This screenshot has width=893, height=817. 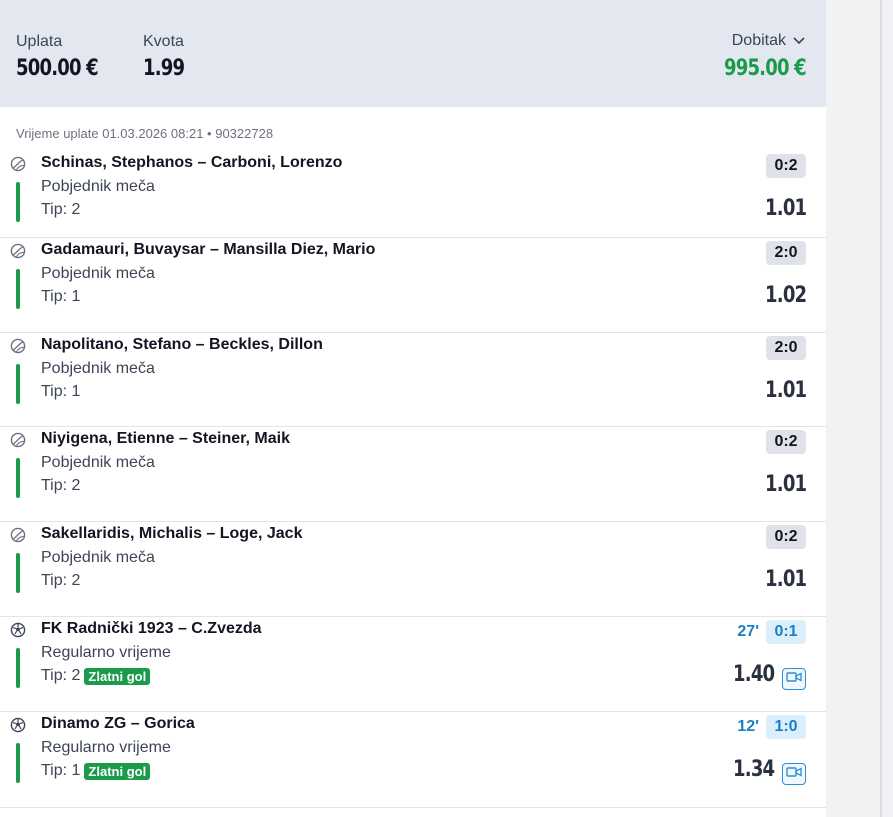 What do you see at coordinates (748, 631) in the screenshot?
I see `live-minute: 27'` at bounding box center [748, 631].